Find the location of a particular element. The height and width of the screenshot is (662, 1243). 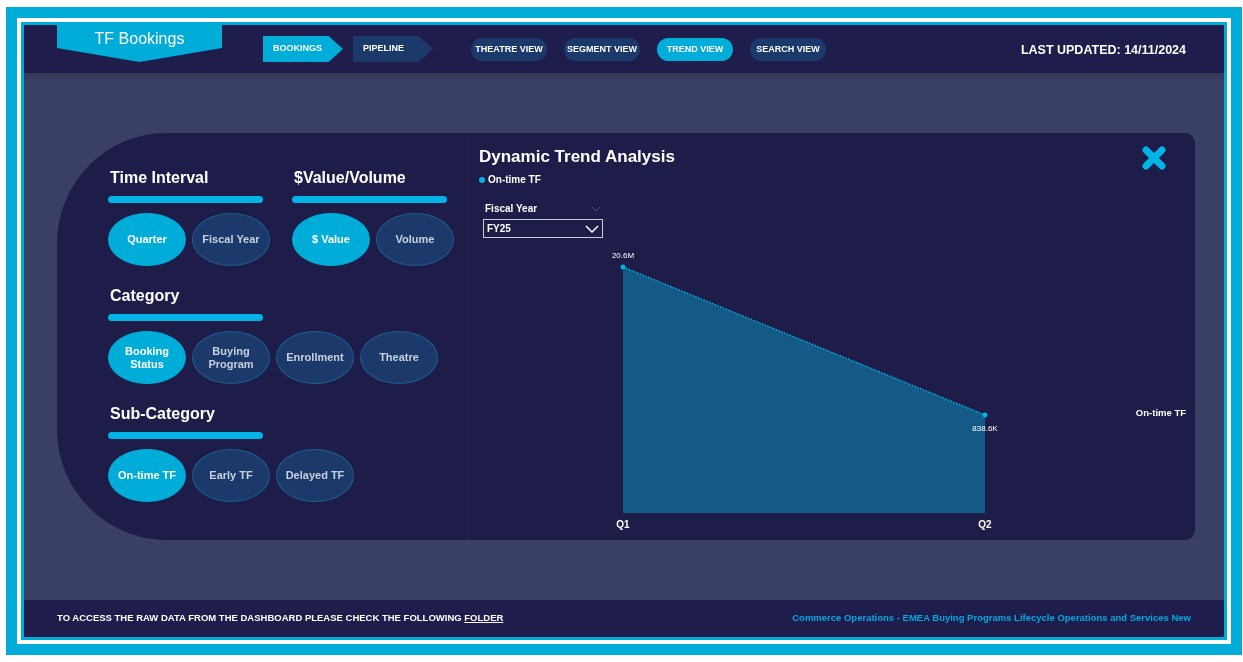

fiscal-year-dropdown: FY25 is located at coordinates (543, 228).